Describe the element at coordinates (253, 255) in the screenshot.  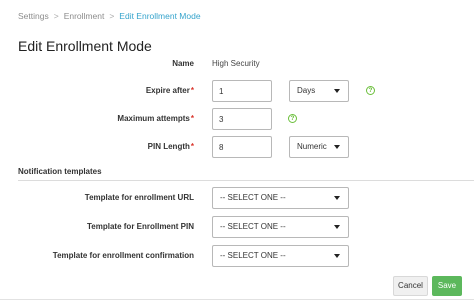
I see `template-confirmation-value: -- SELECT ONE --` at that location.